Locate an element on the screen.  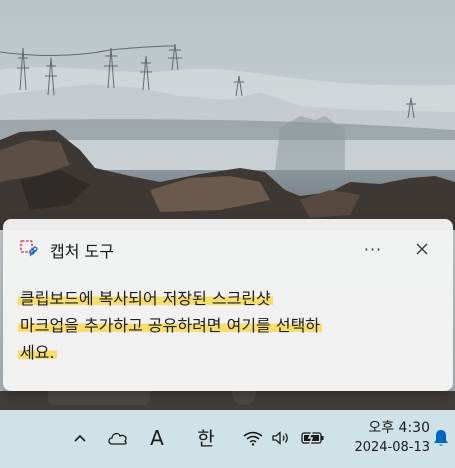
close-button is located at coordinates (422, 249).